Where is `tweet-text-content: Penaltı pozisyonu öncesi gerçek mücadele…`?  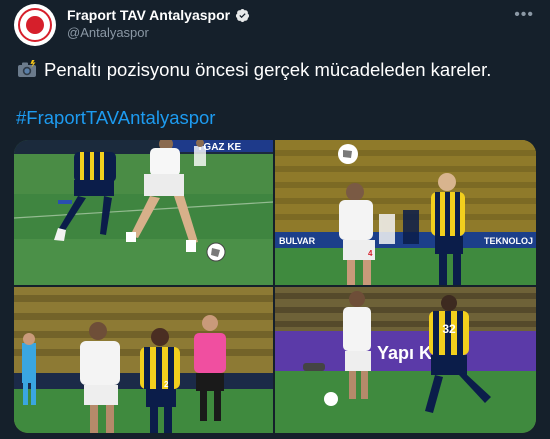
tweet-text-content: Penaltı pozisyonu öncesi gerçek mücadele… is located at coordinates (268, 69).